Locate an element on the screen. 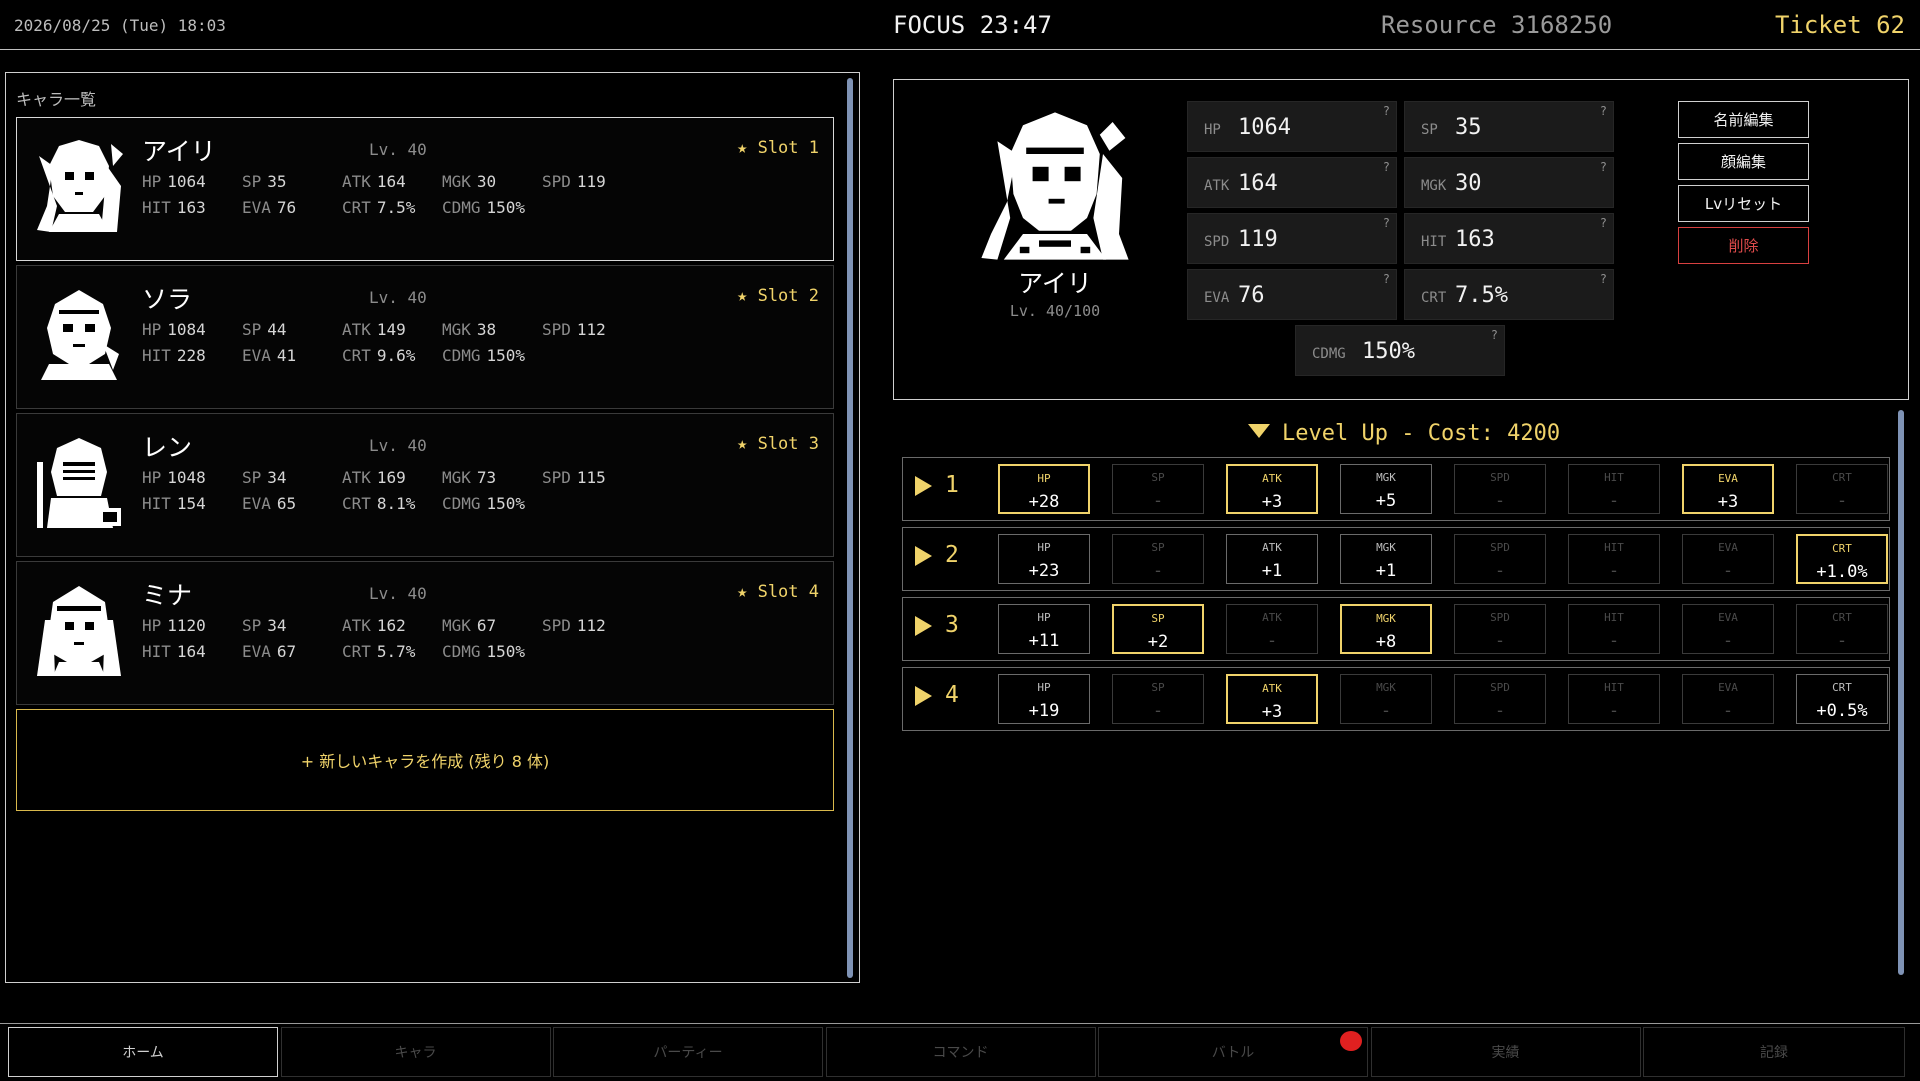  stat-key: SP is located at coordinates (1429, 130).